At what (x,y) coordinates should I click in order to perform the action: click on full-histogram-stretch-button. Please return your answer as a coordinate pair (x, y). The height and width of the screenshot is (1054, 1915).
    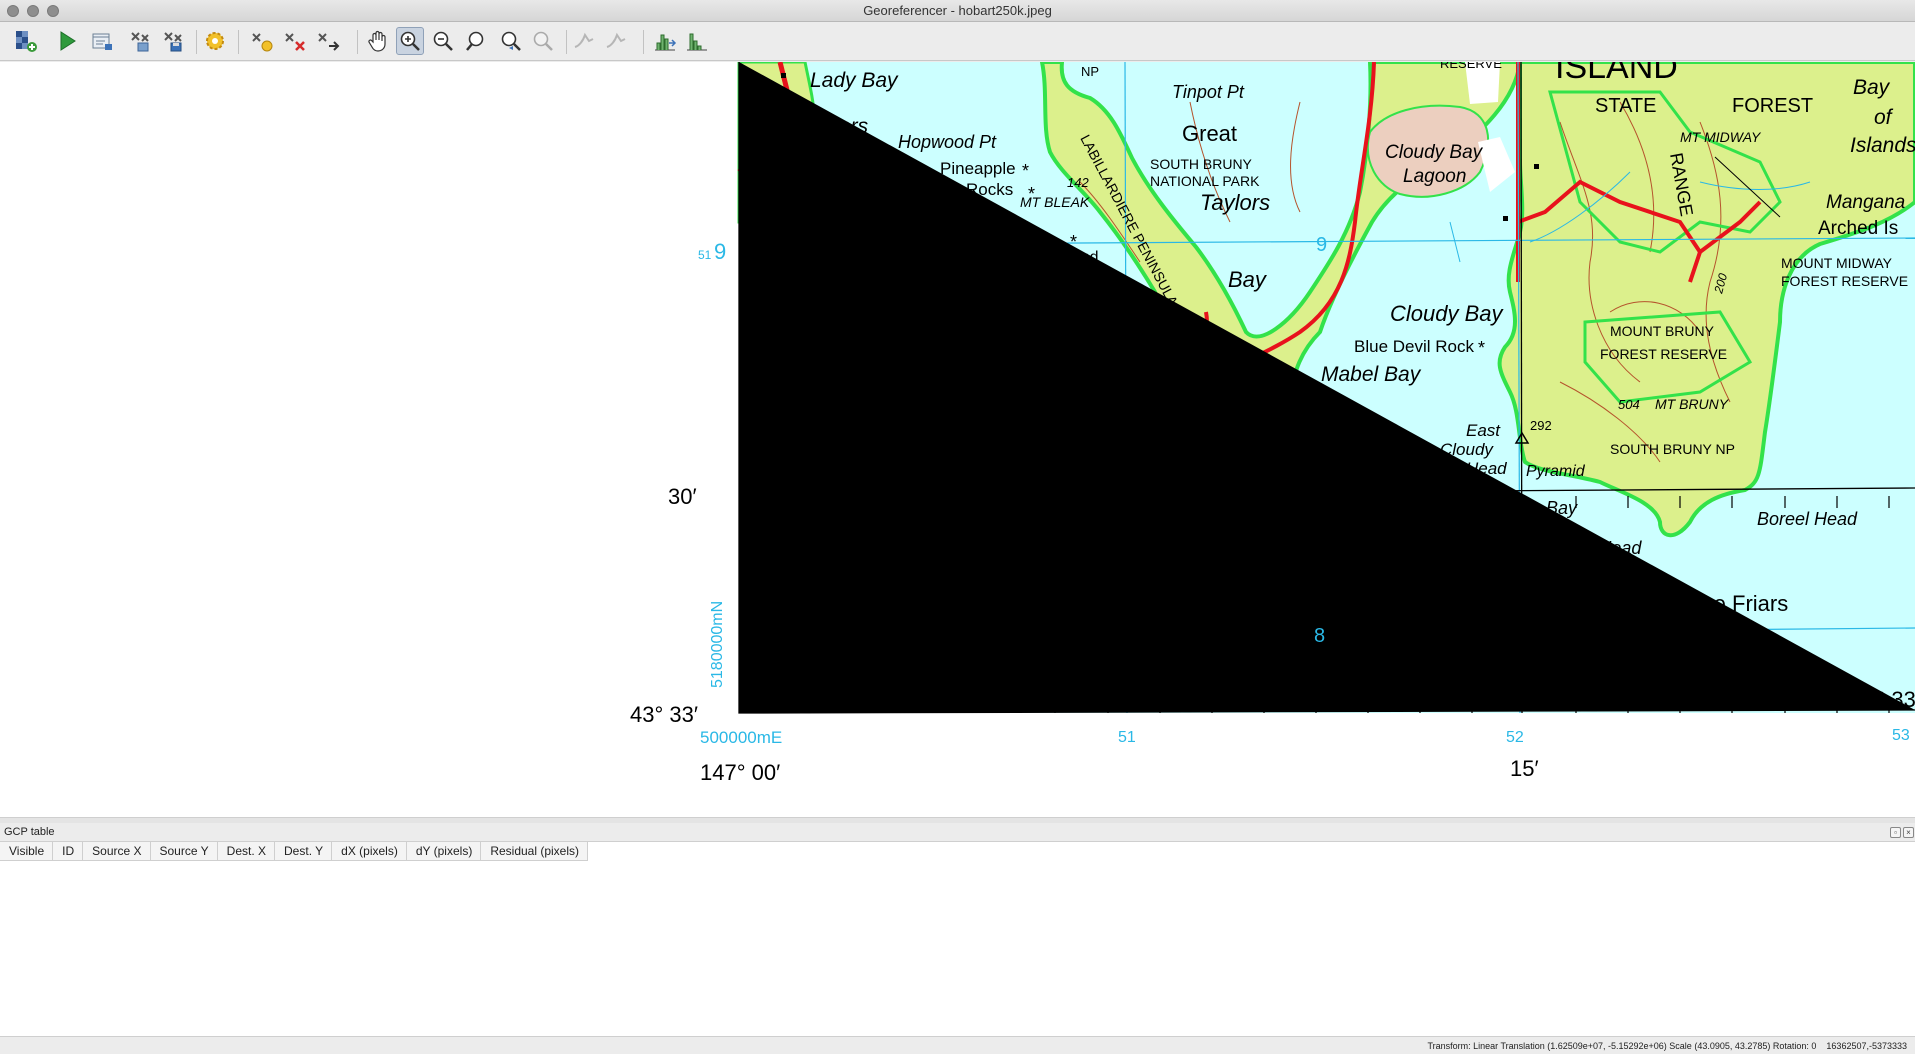
    Looking at the image, I should click on (665, 41).